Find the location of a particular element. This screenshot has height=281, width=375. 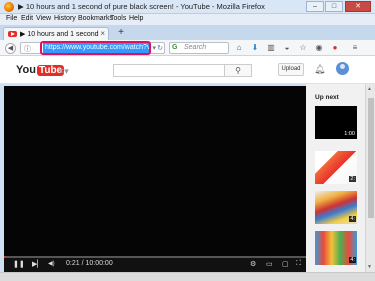

library-icon: ▥ is located at coordinates (271, 48).